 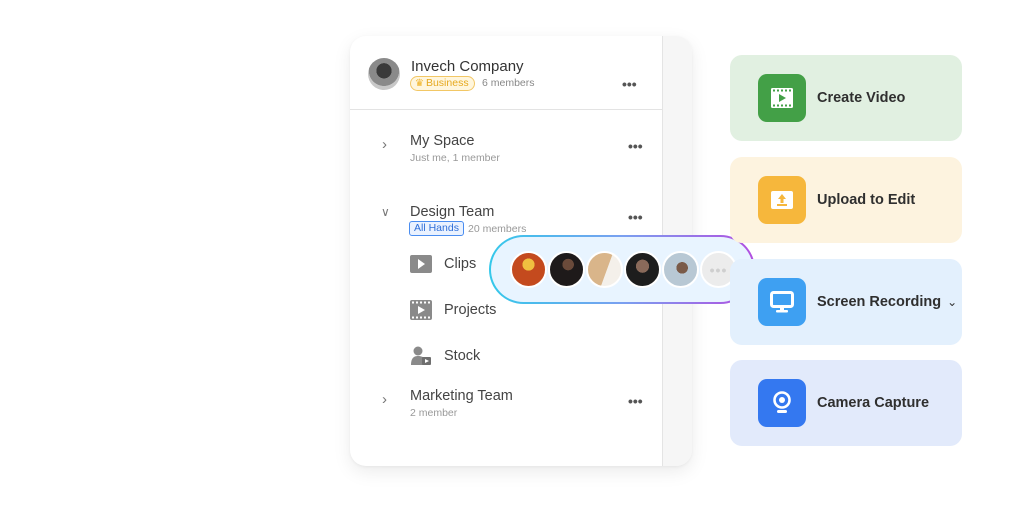 What do you see at coordinates (421, 264) in the screenshot?
I see `play-icon` at bounding box center [421, 264].